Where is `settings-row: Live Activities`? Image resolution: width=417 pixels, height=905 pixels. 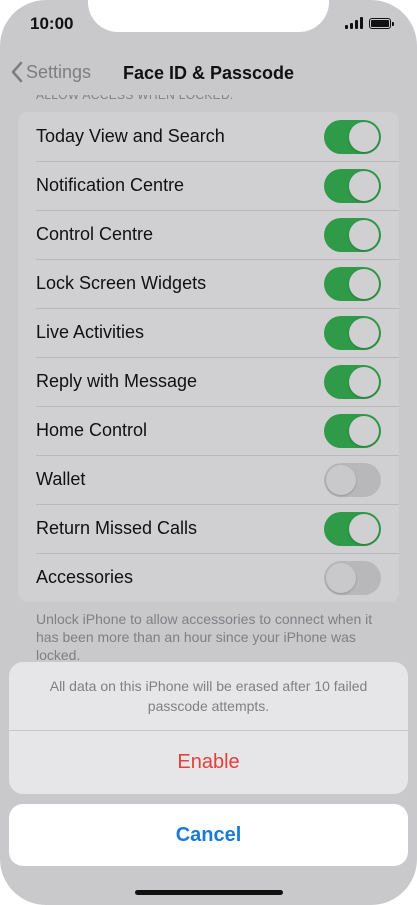
settings-row: Live Activities is located at coordinates (208, 332).